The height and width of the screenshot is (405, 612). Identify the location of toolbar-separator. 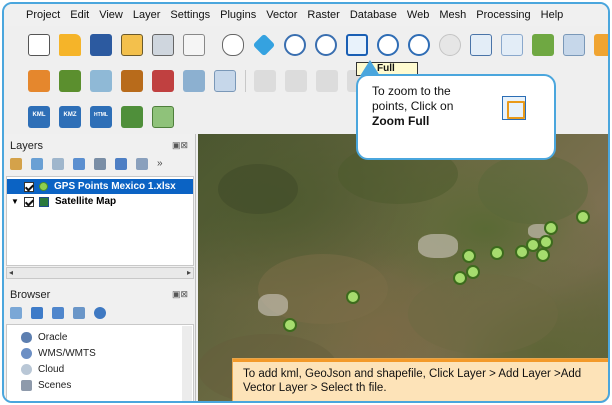
(245, 81).